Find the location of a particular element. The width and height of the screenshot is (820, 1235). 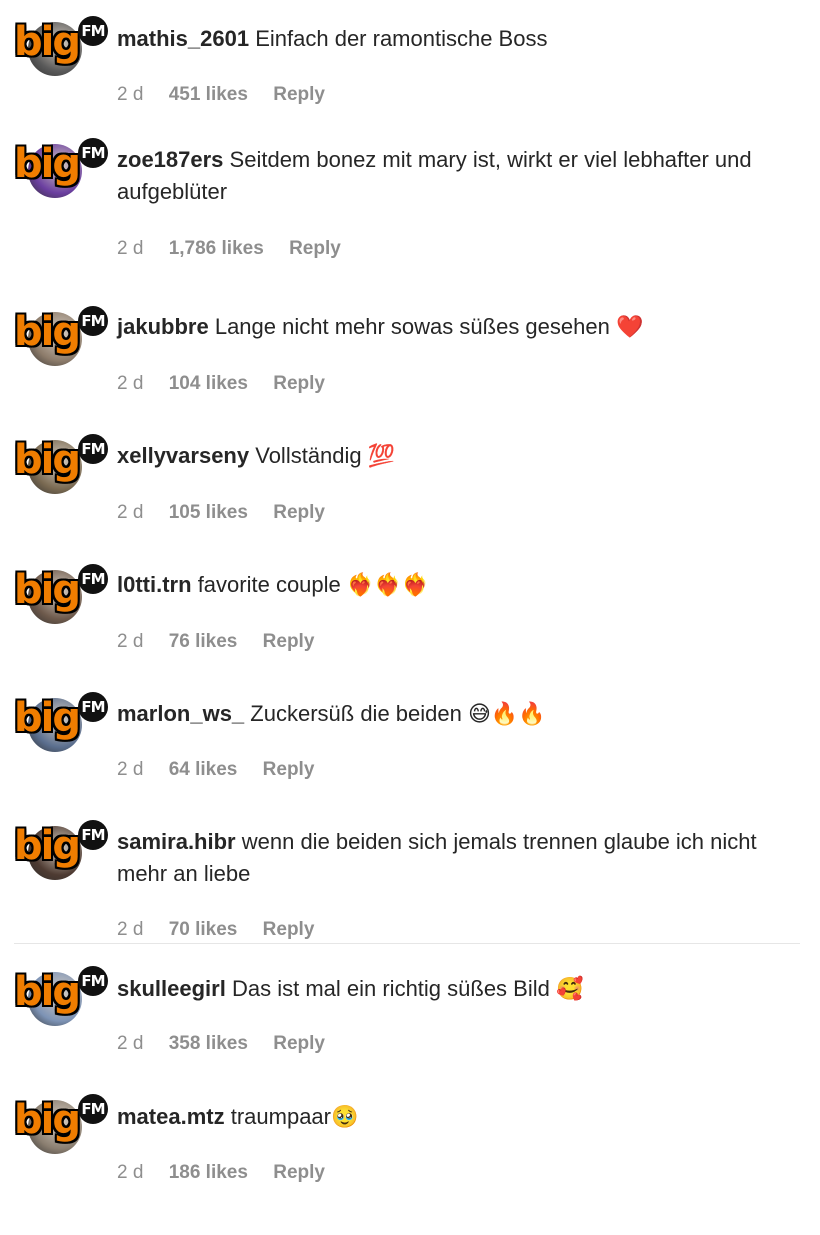

comment-username: xellyvarseny is located at coordinates (183, 455).